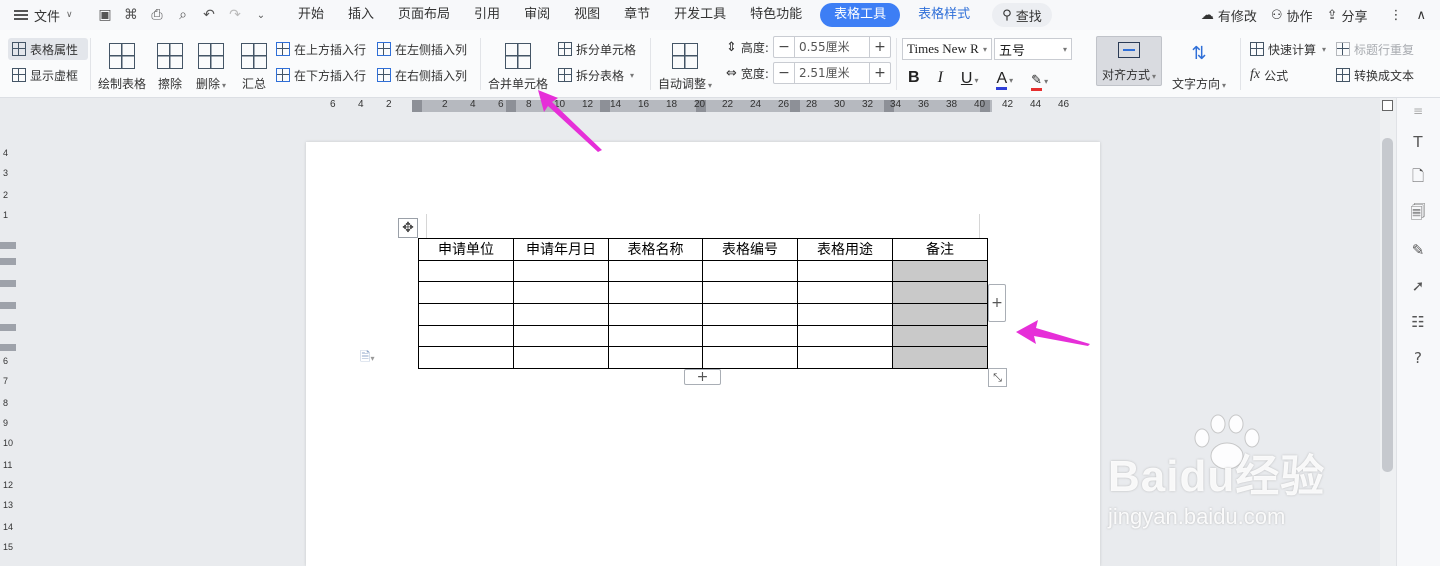 The image size is (1440, 566). What do you see at coordinates (685, 64) in the screenshot?
I see `auto-fit-button: 自动调整 ▾` at bounding box center [685, 64].